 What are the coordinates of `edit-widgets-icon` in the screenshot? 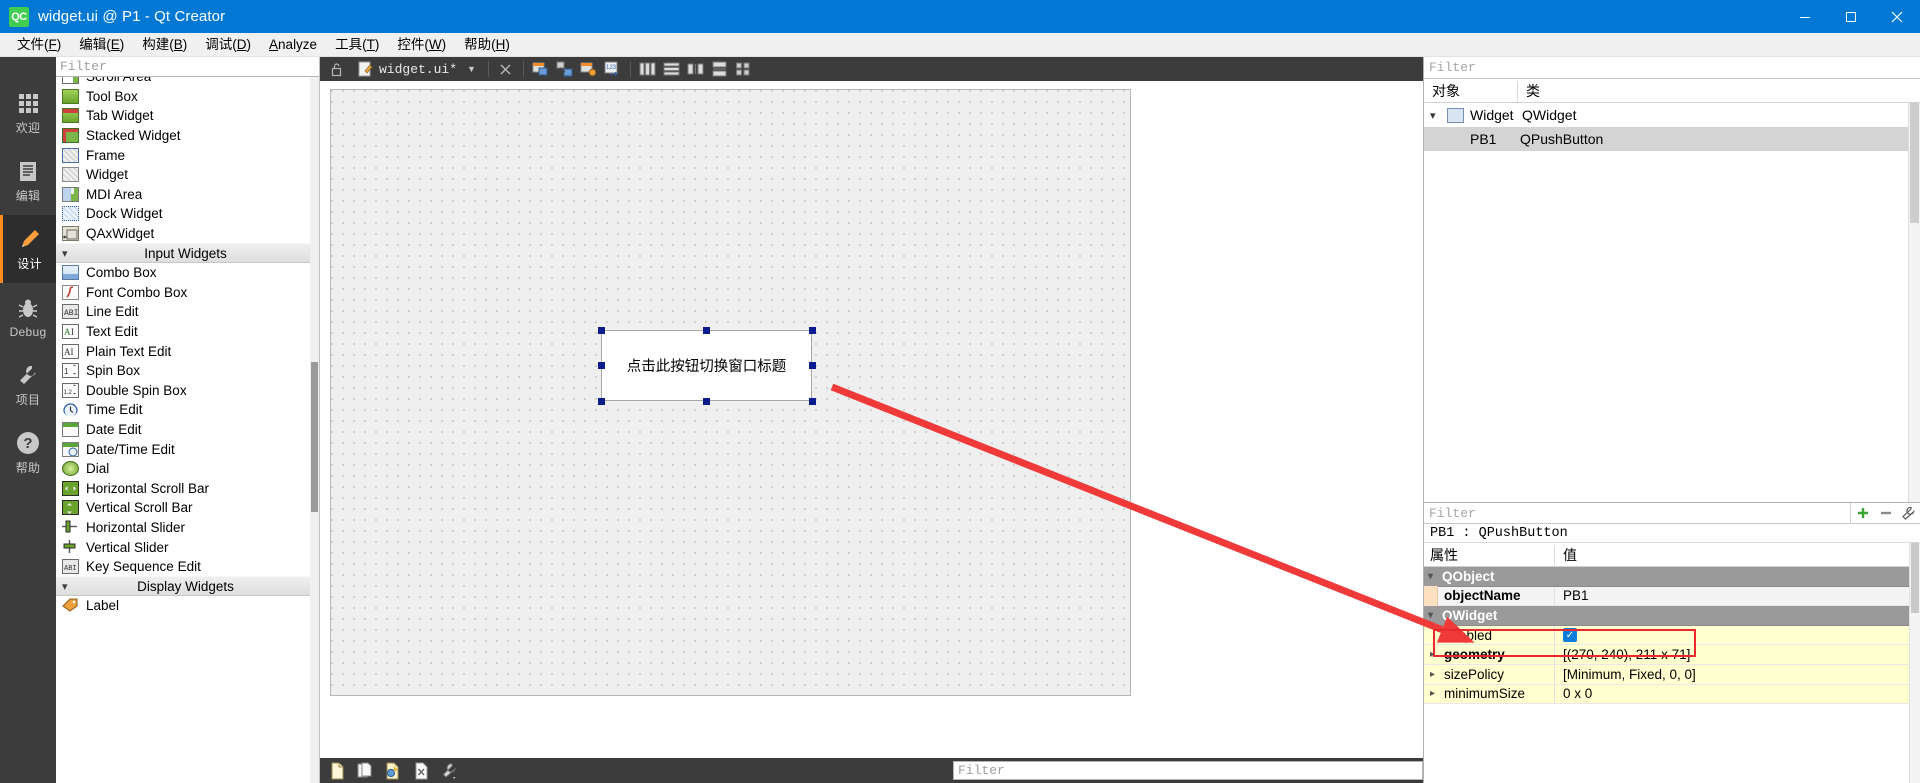 It's located at (541, 69).